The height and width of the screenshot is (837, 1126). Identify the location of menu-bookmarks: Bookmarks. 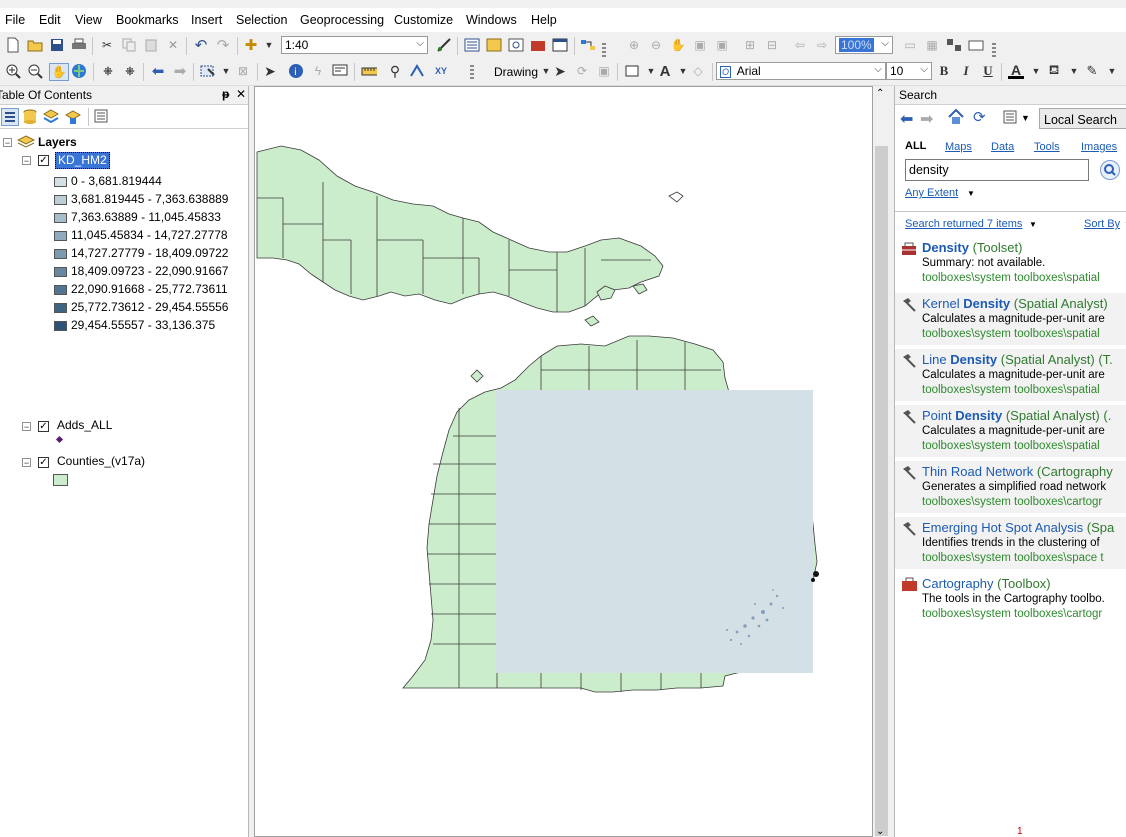
(147, 20).